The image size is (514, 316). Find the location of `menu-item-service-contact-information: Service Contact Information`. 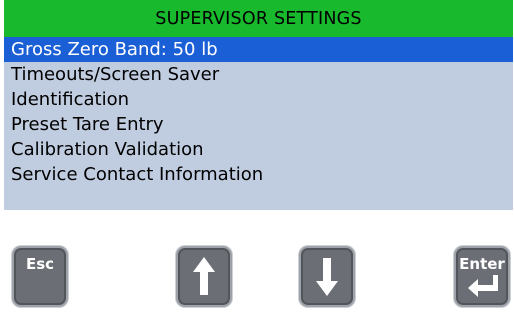

menu-item-service-contact-information: Service Contact Information is located at coordinates (258, 174).